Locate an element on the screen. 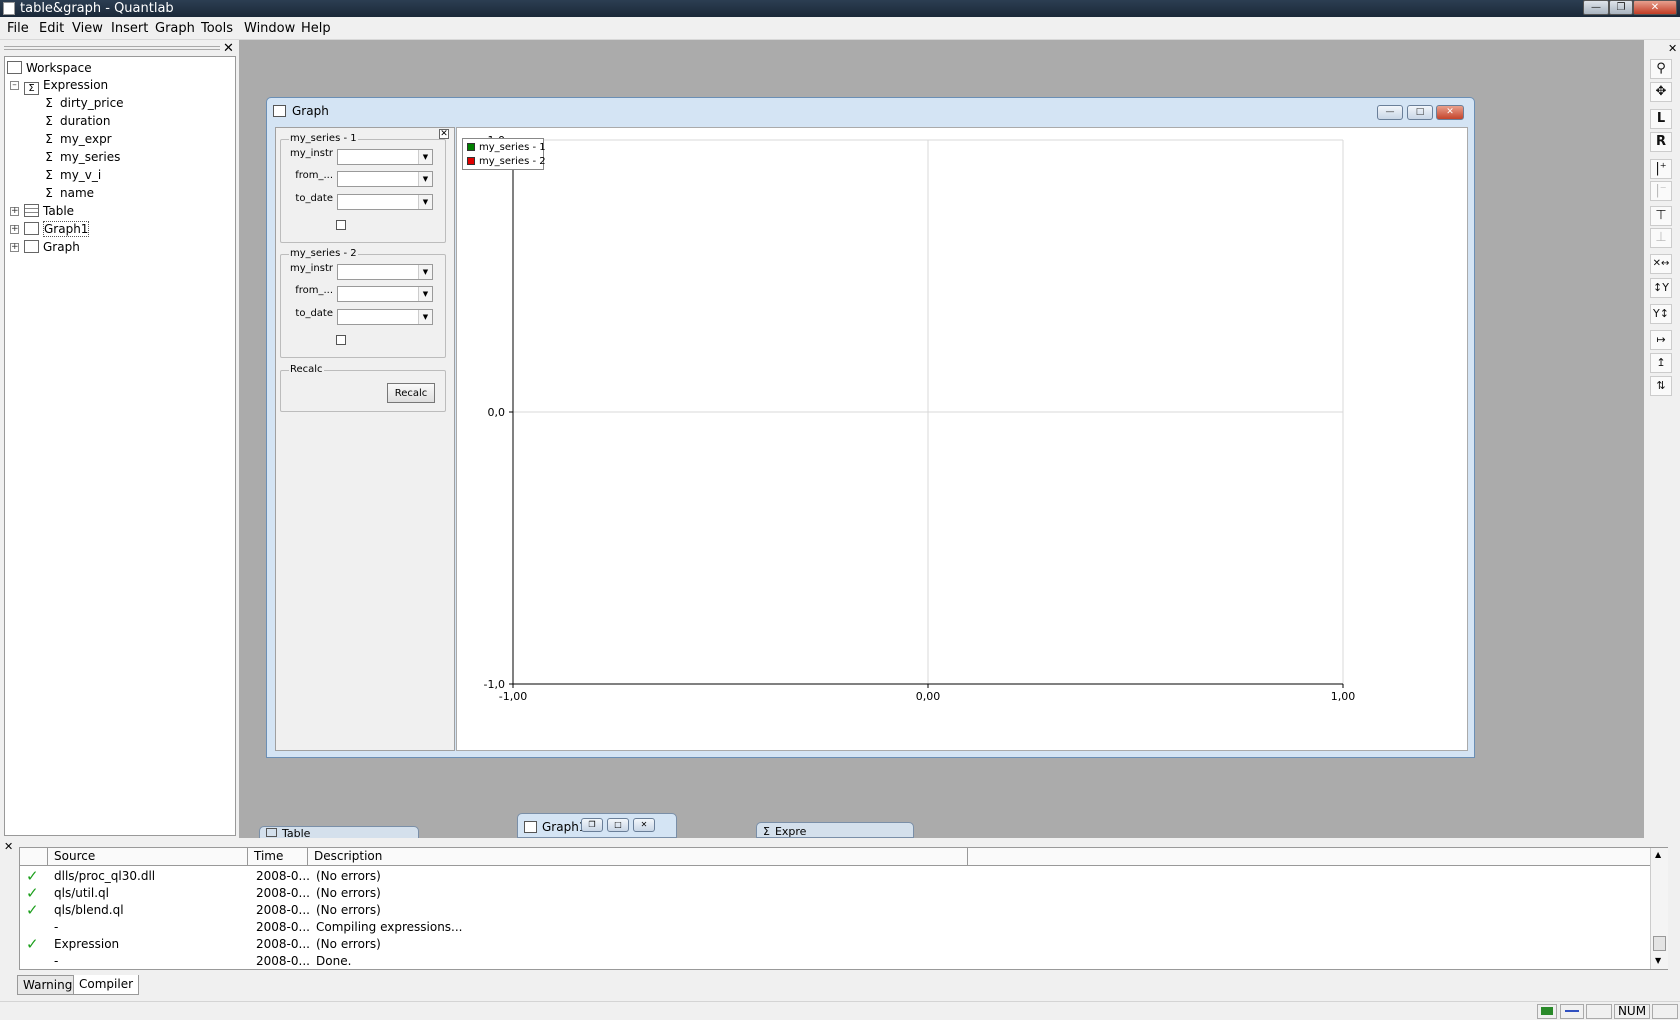 The width and height of the screenshot is (1680, 1020). series-2-checkbox is located at coordinates (341, 340).